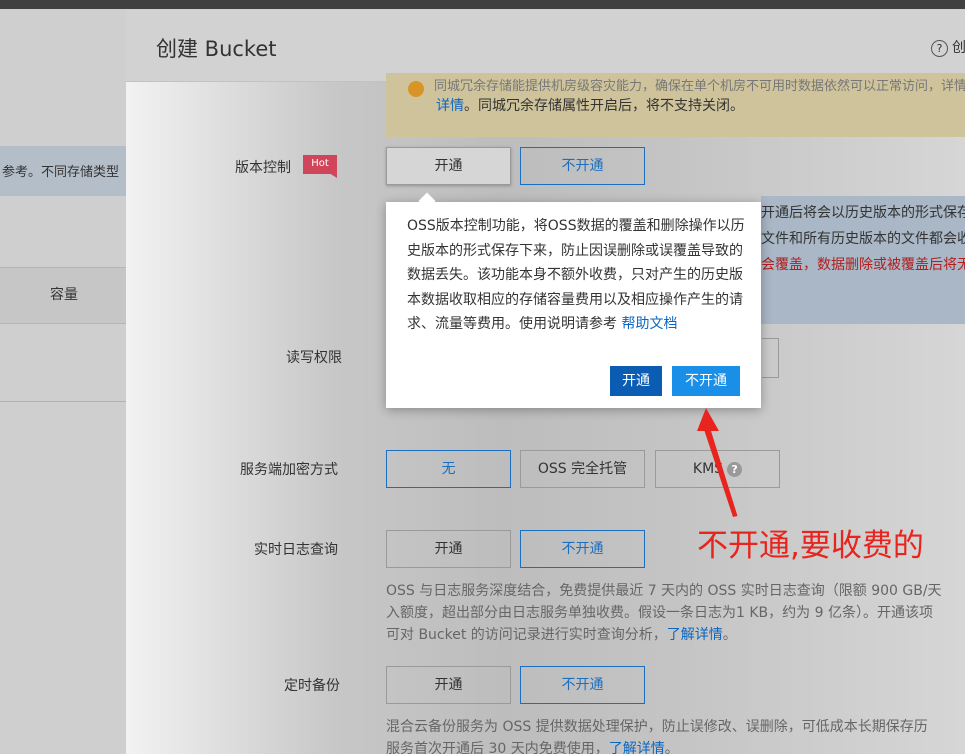  I want to click on background-note-text: 参考。不同存储类型, so click(61, 172).